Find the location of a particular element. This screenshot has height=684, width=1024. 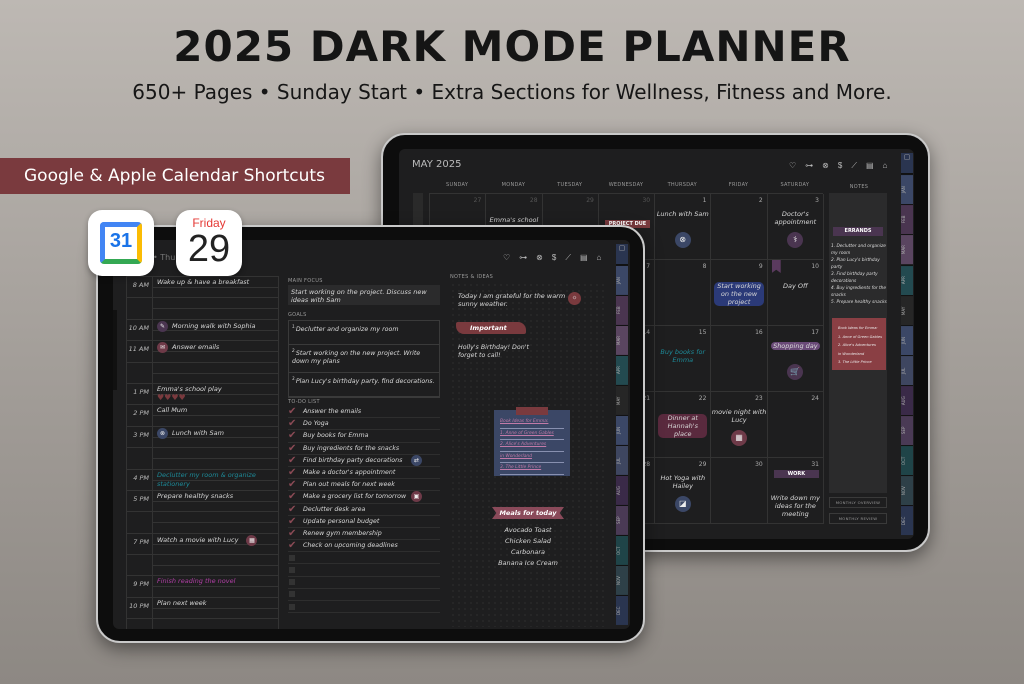

day-cell: 15 Buy books for Emma is located at coordinates (683, 359).